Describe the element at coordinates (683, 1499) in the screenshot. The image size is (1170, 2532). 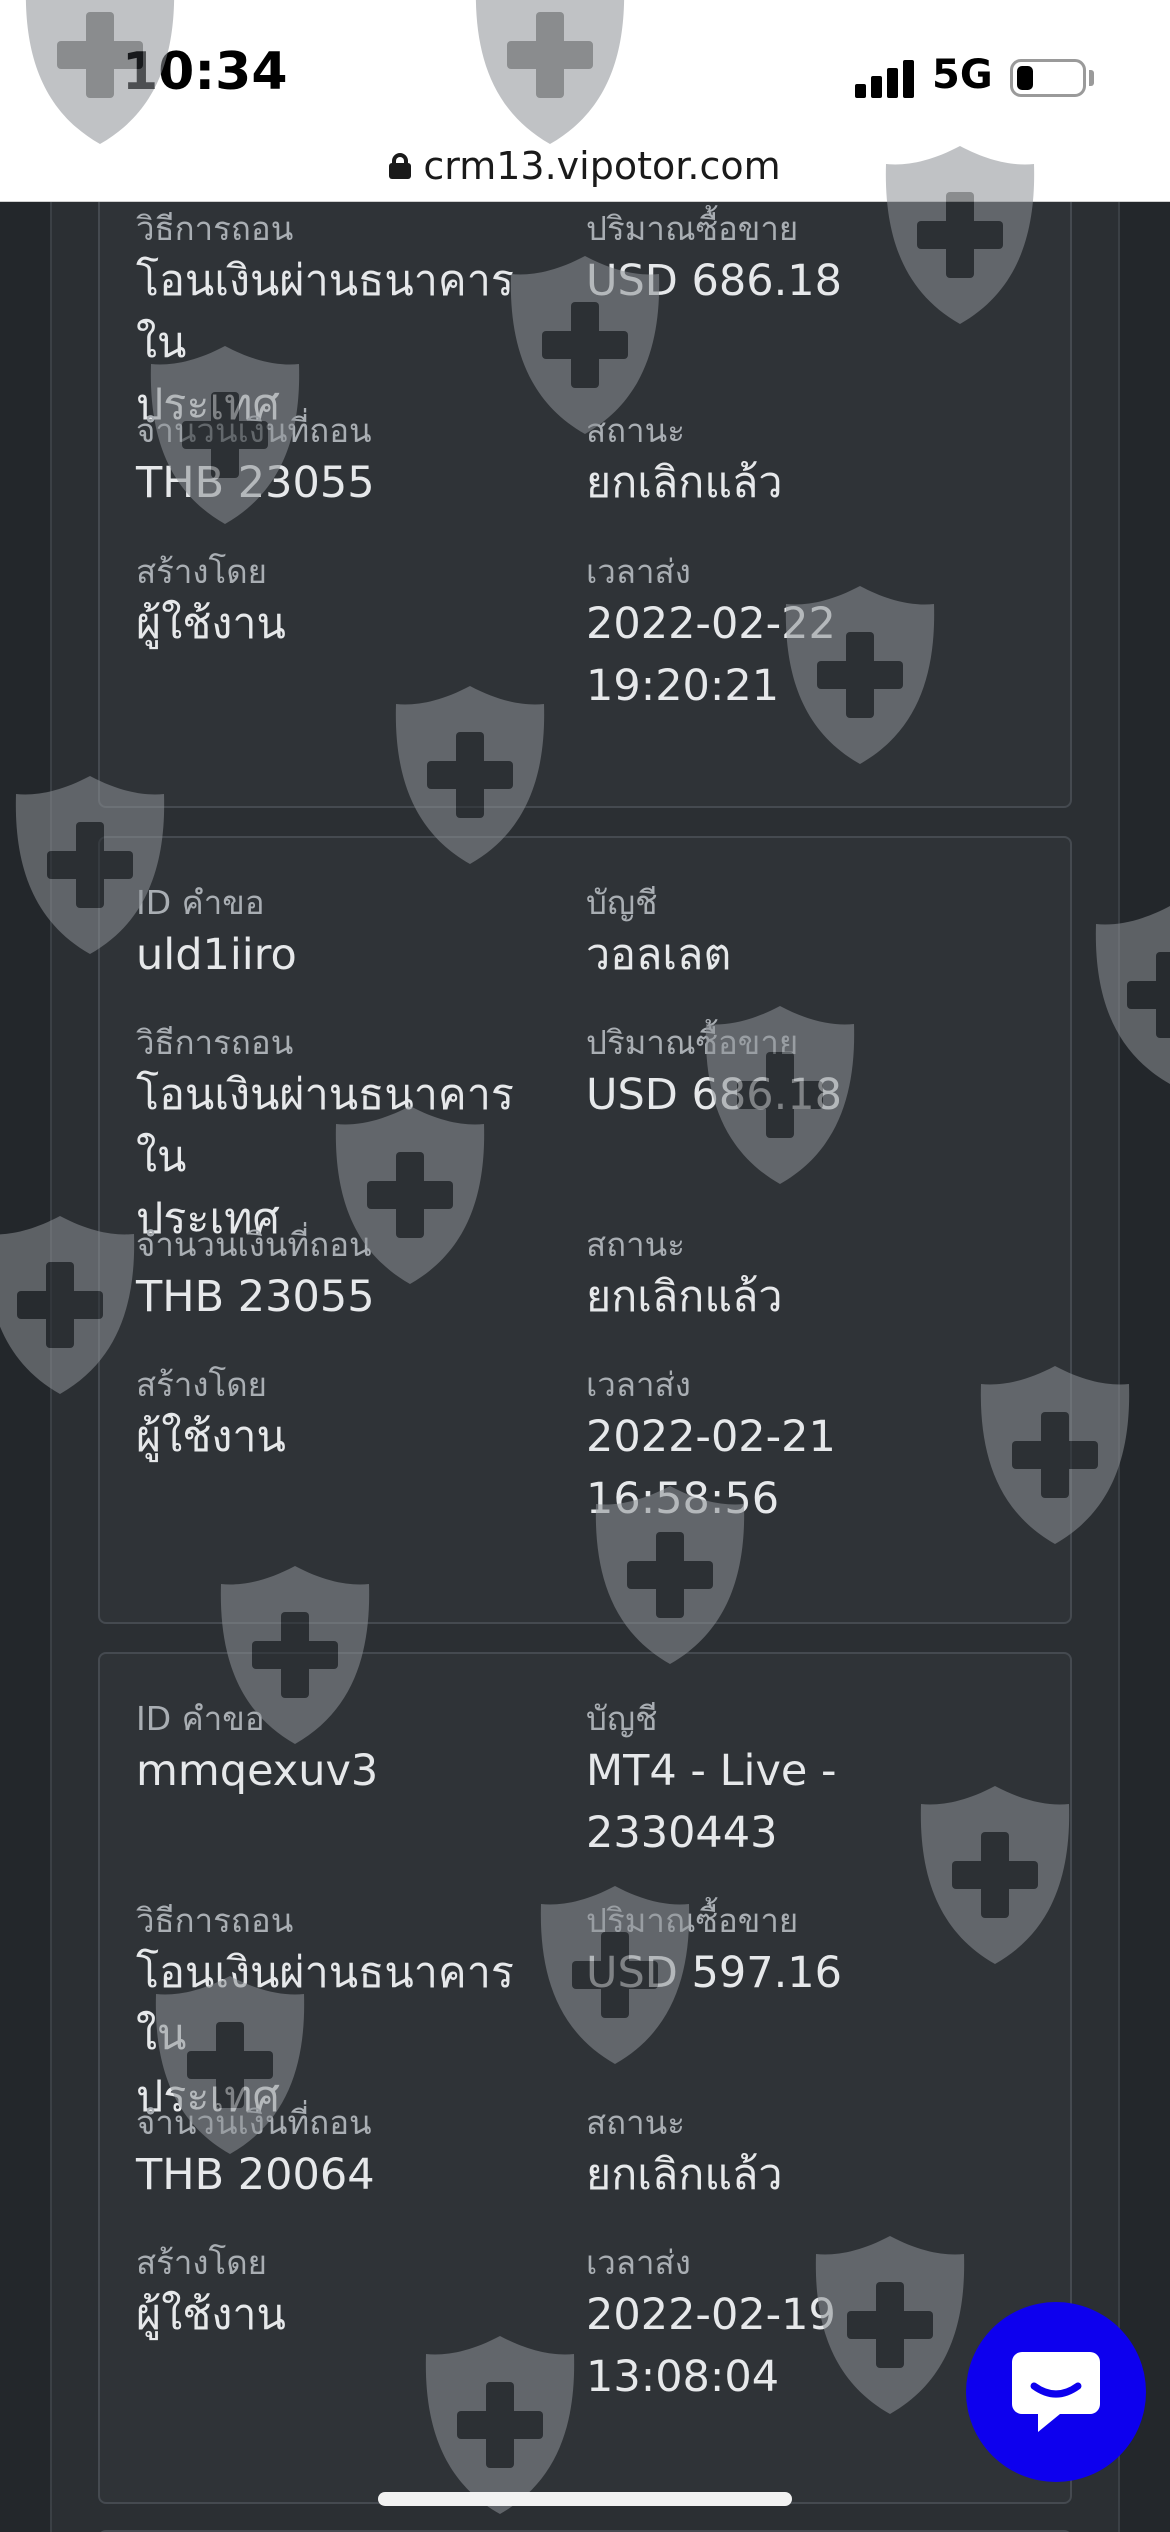
I see `submitted-clock-value: 16:58:56` at that location.